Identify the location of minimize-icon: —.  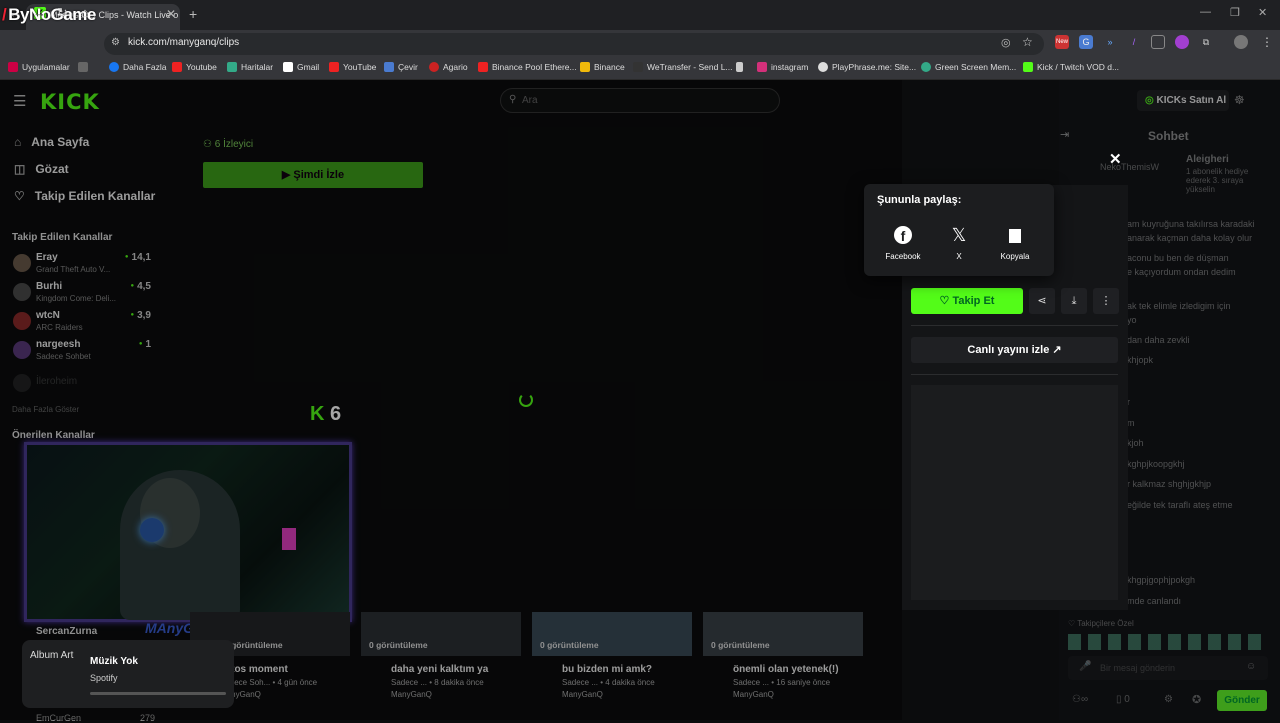
(1205, 12).